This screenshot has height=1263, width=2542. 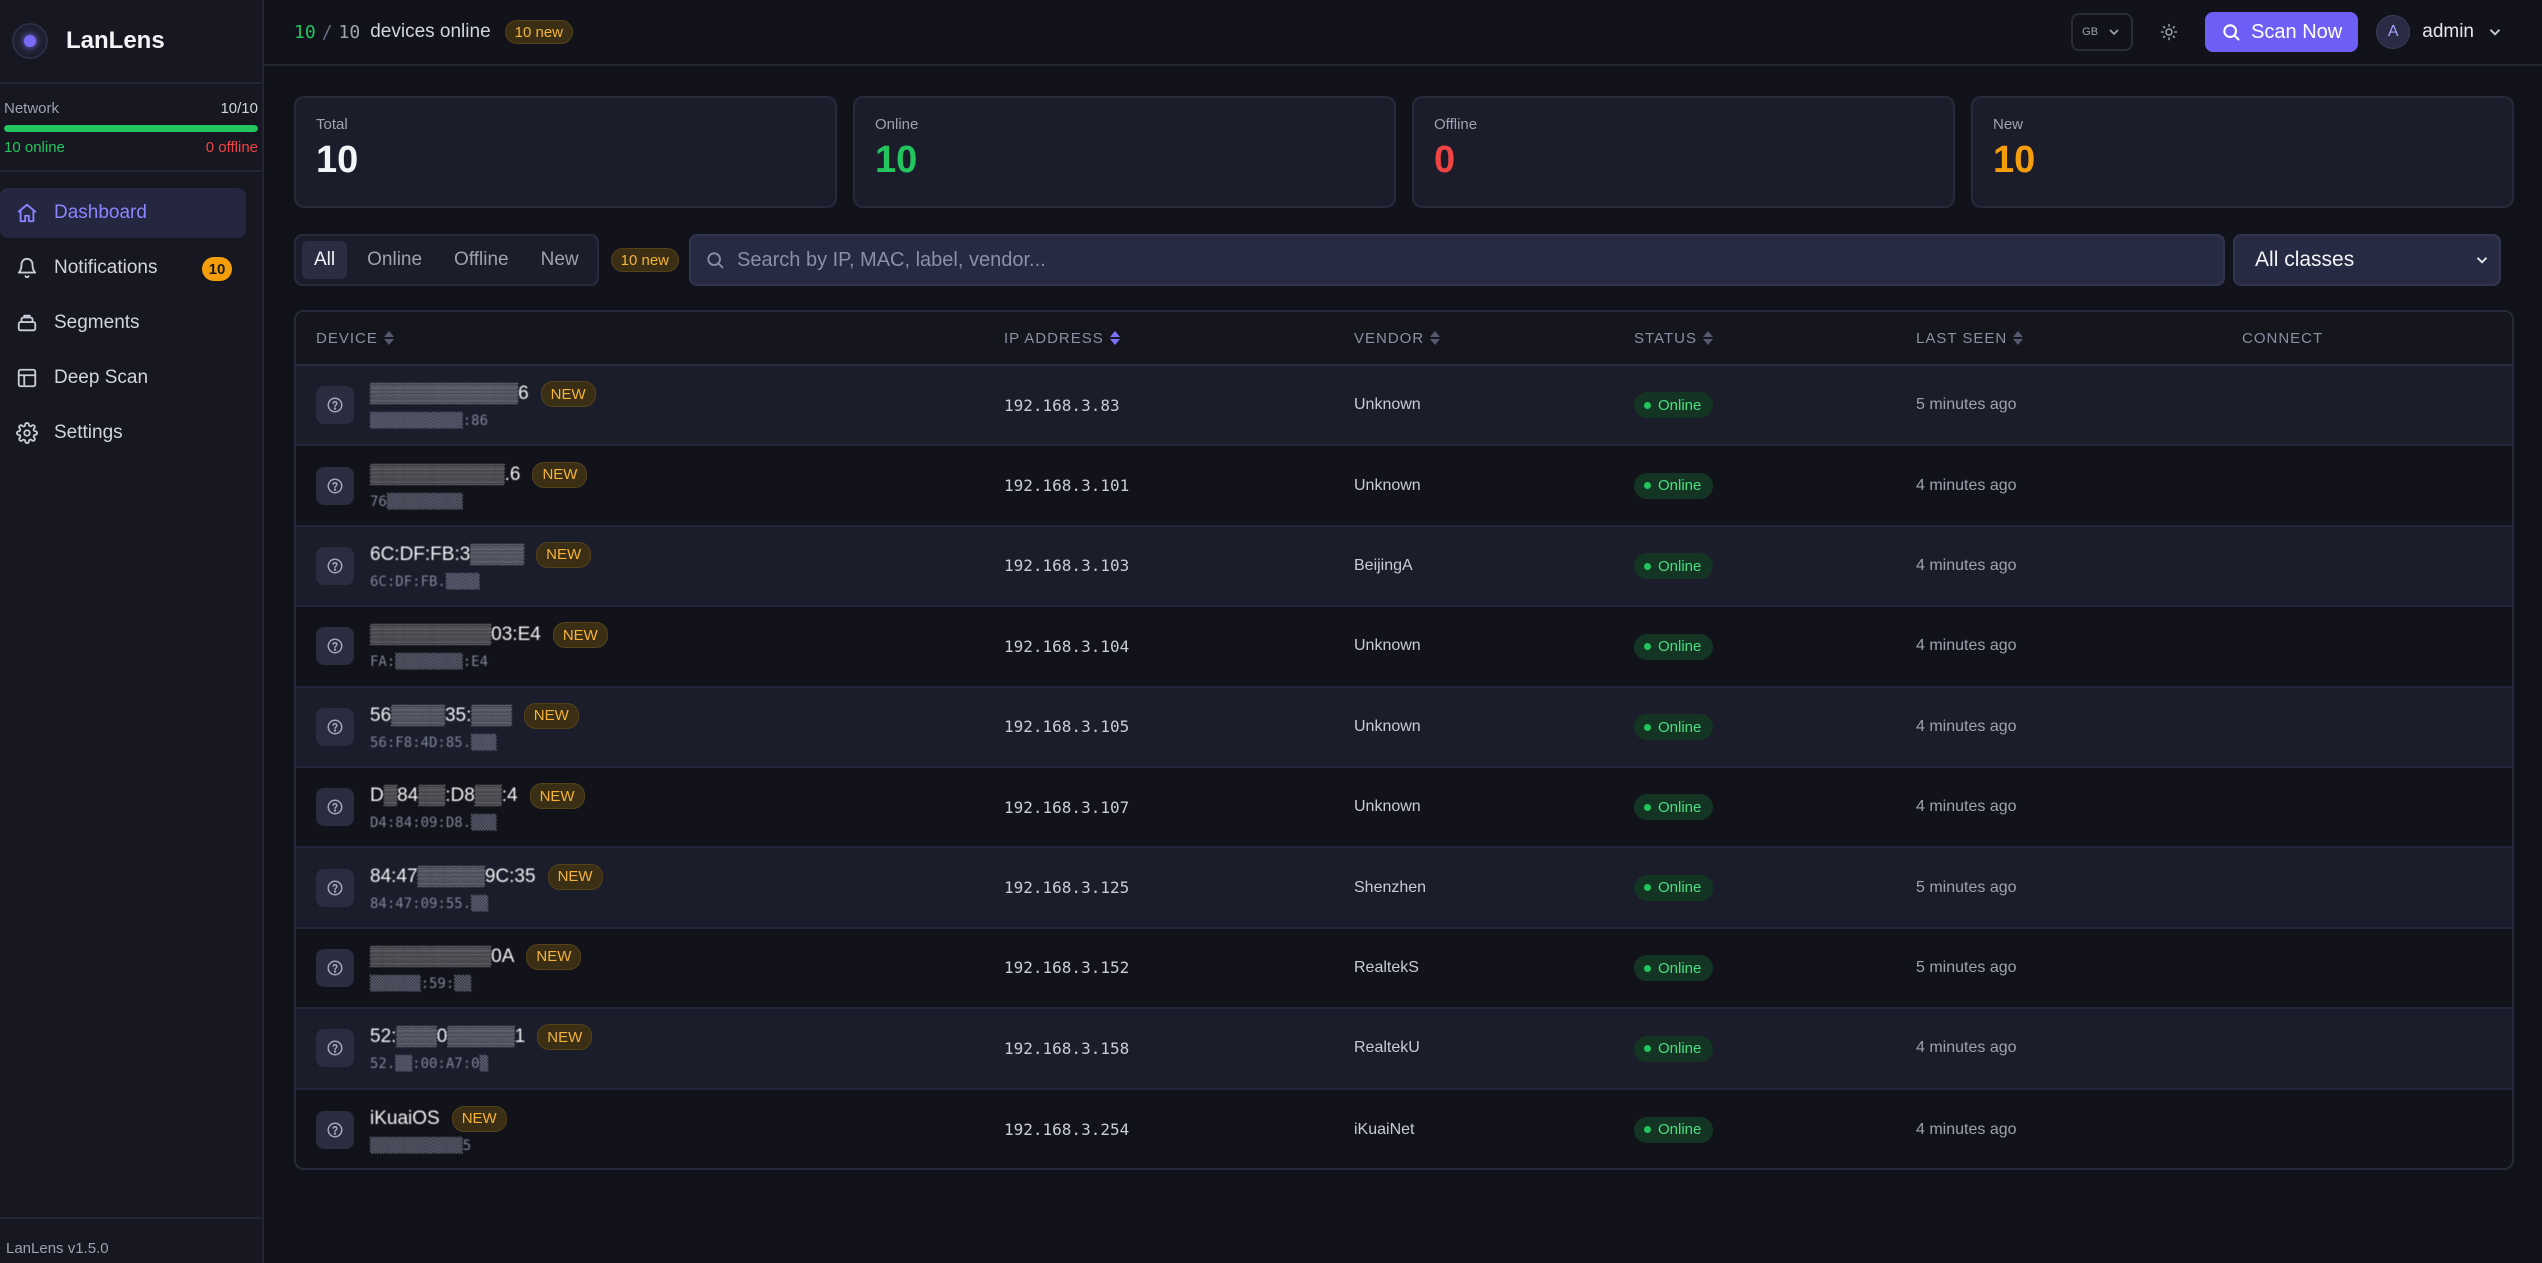 What do you see at coordinates (444, 796) in the screenshot?
I see `device-name: D▒84▒▒:D8▒▒:4` at bounding box center [444, 796].